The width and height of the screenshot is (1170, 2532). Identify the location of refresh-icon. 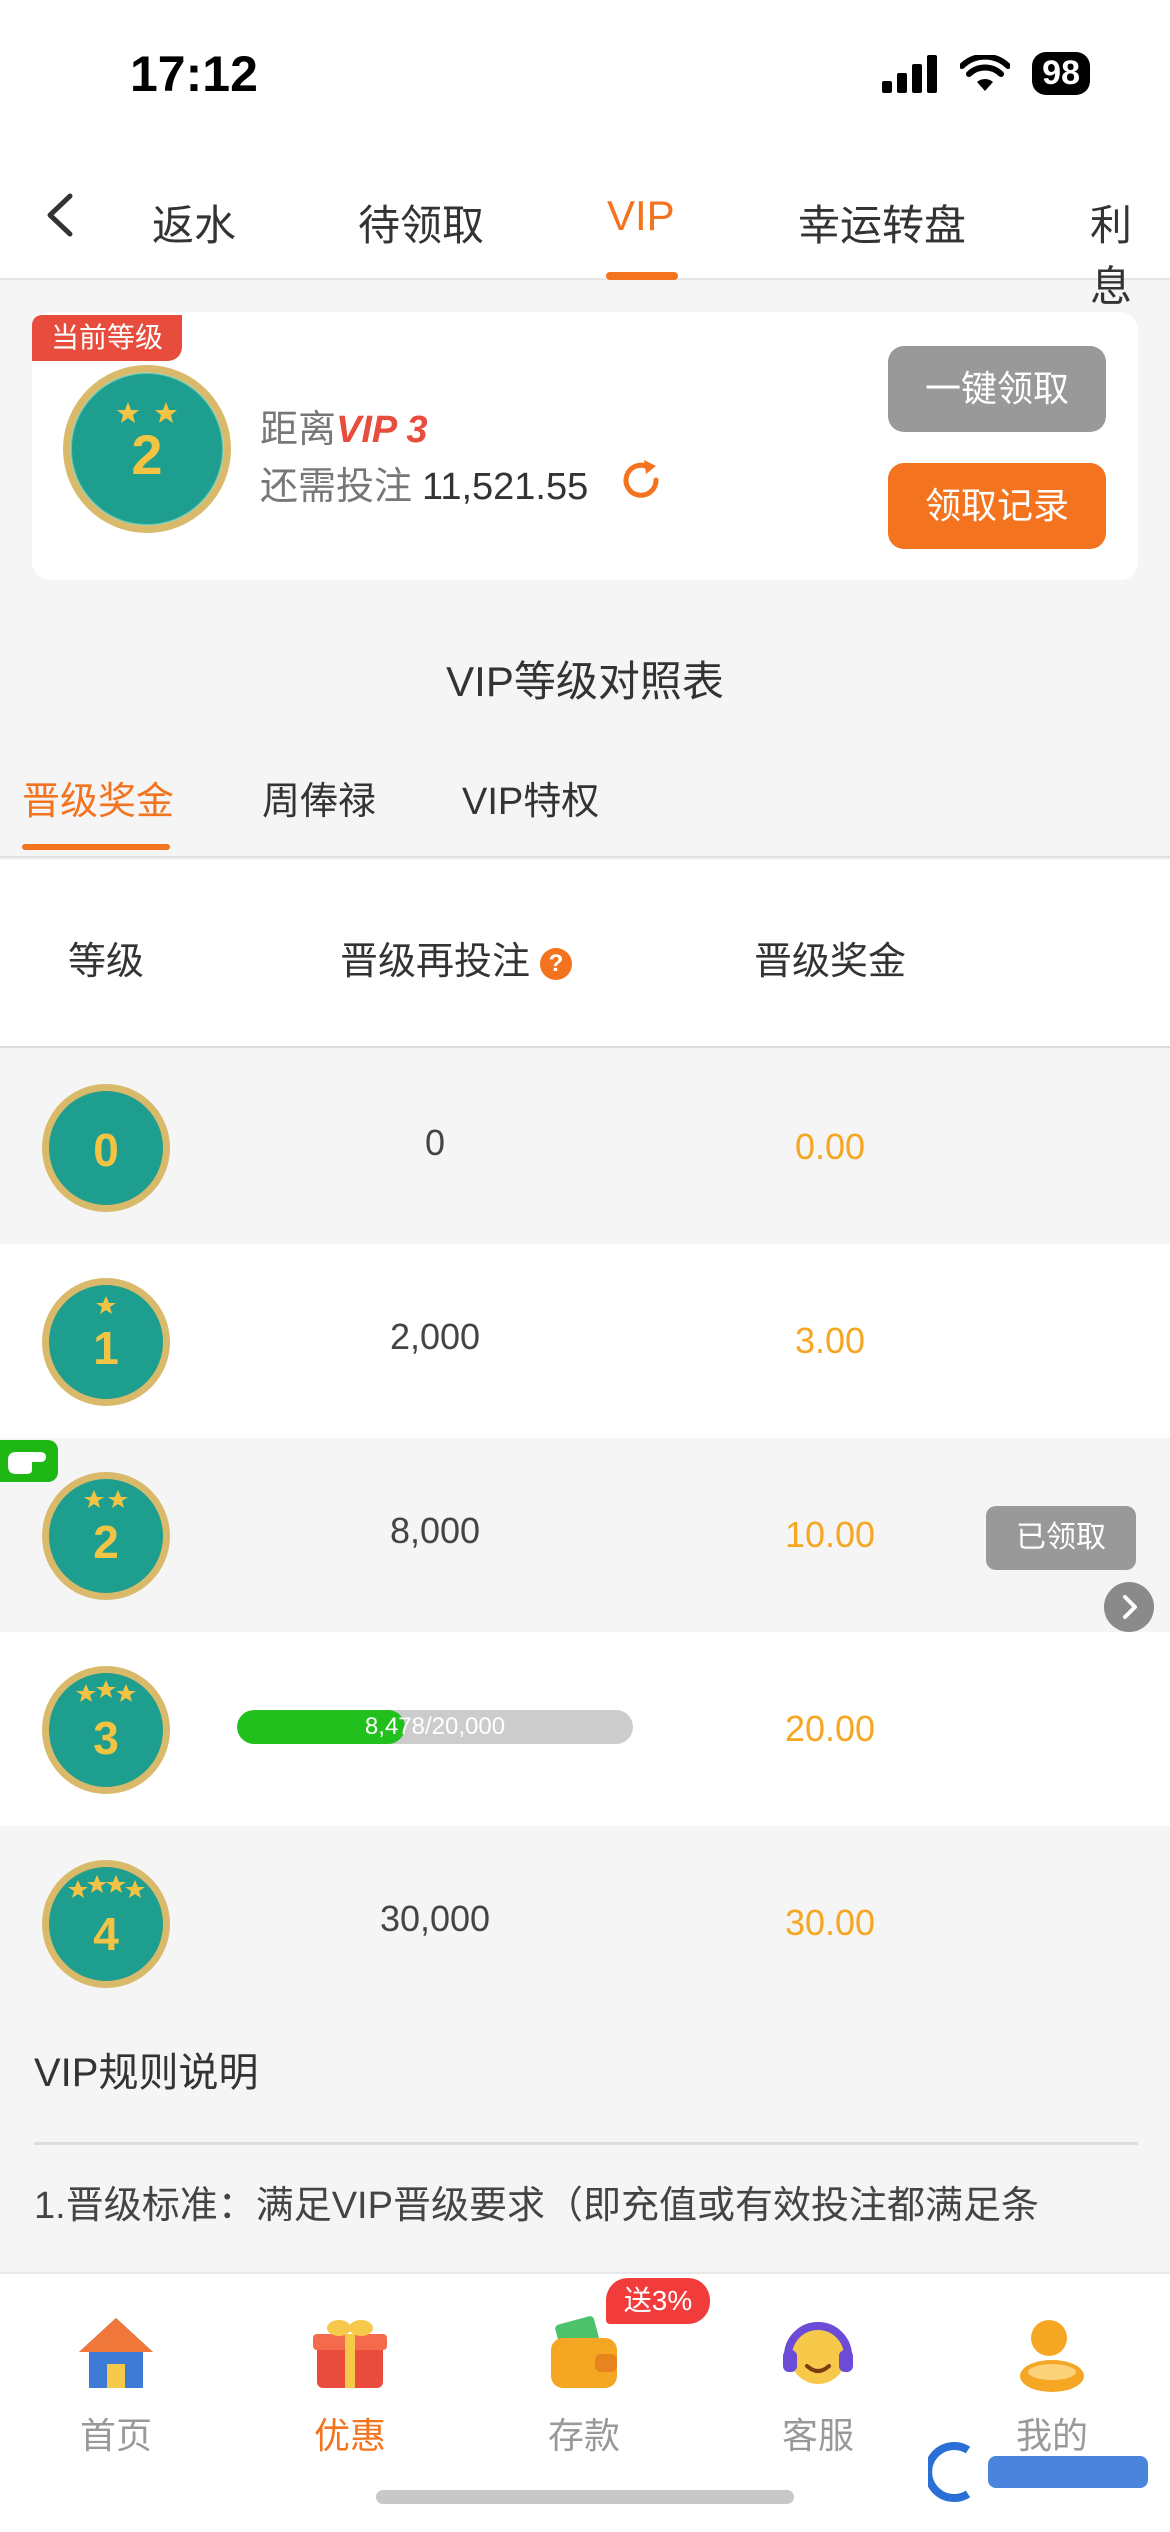
(641, 480).